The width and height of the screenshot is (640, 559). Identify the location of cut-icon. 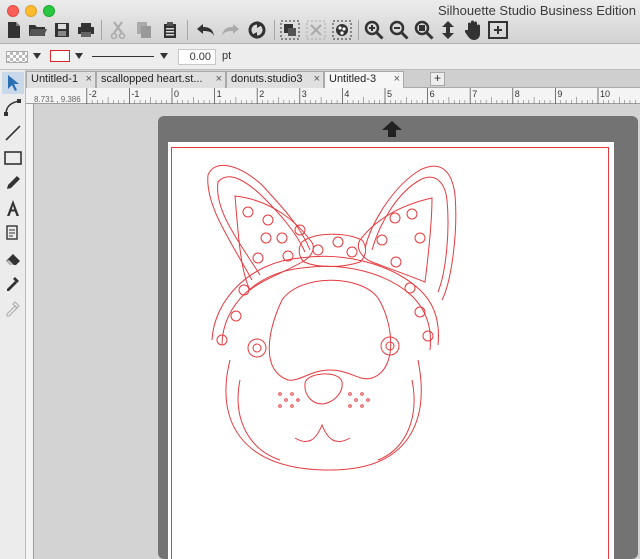
(118, 30).